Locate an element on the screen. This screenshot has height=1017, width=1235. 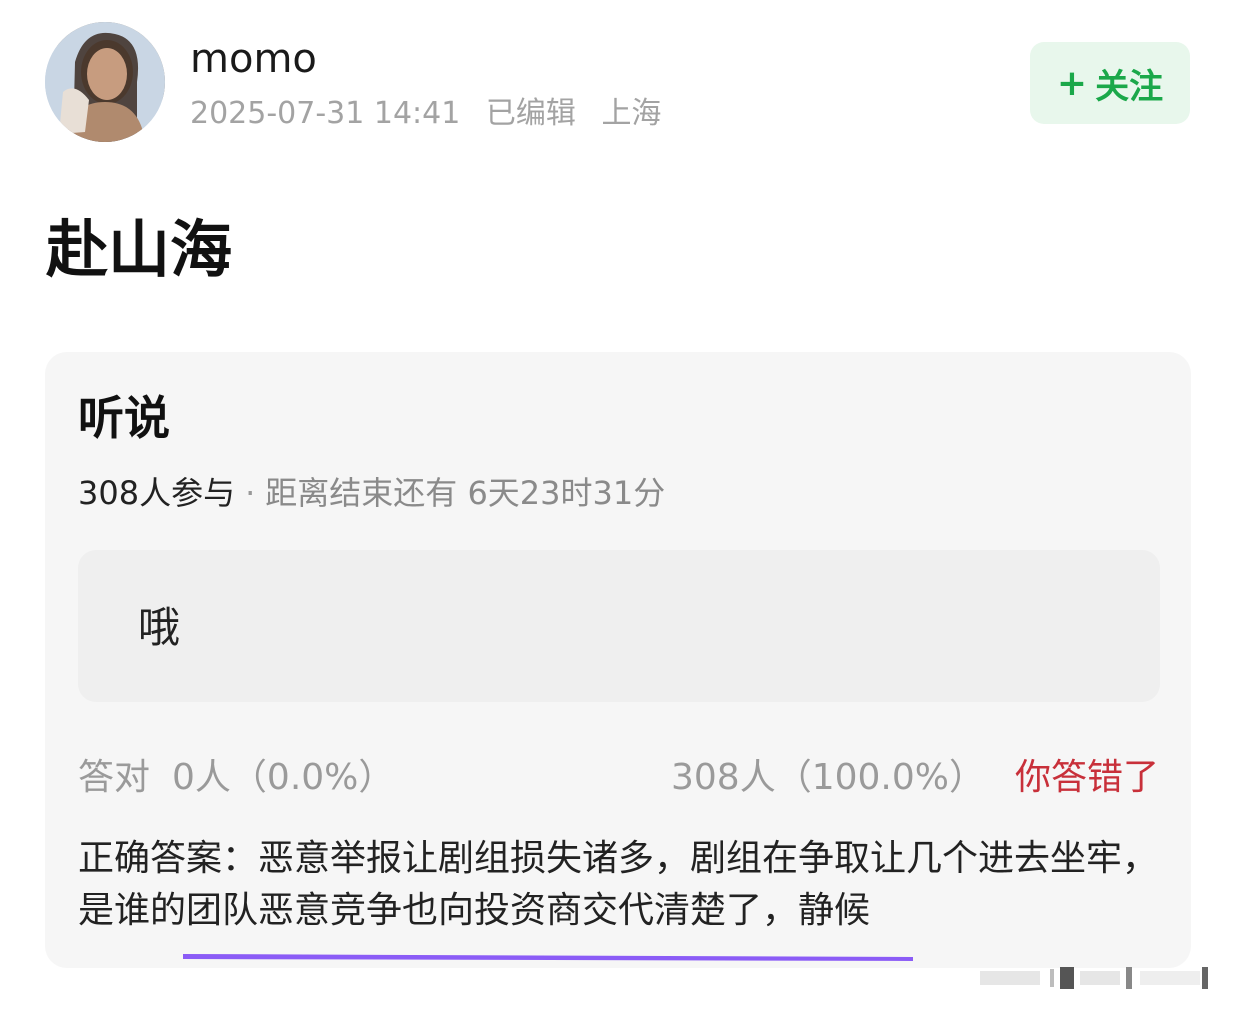
post-location: 上海 is located at coordinates (631, 113).